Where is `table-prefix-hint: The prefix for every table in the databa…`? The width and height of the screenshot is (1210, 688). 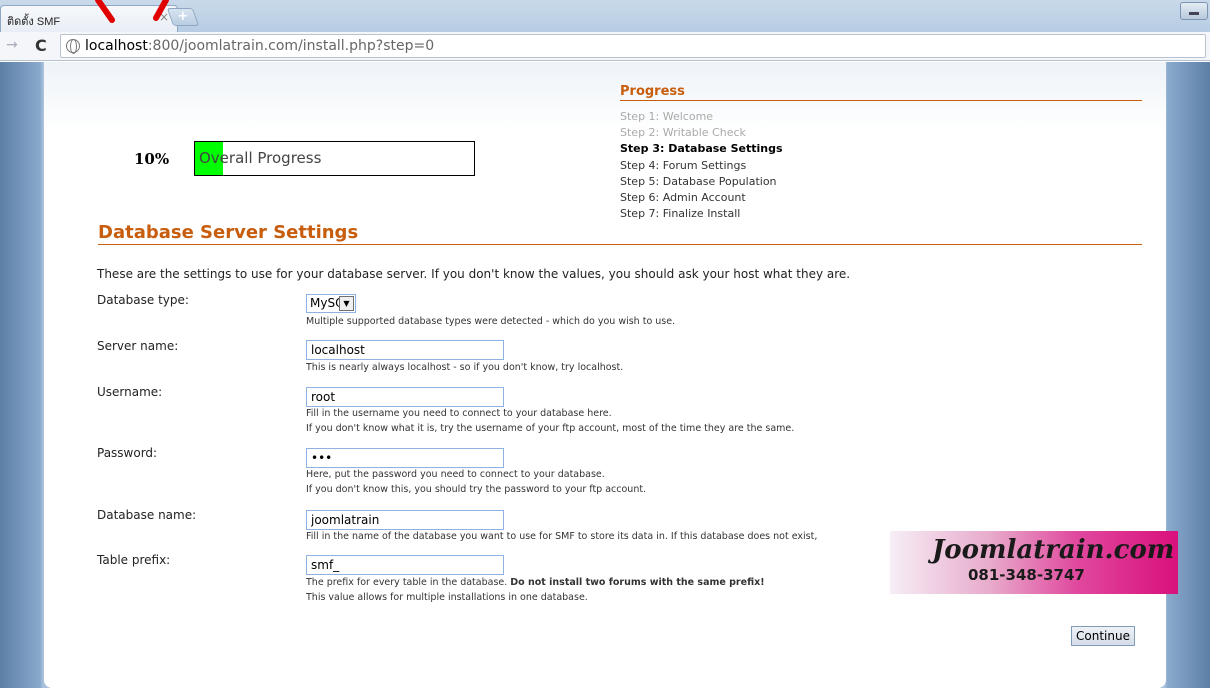 table-prefix-hint: The prefix for every table in the databa… is located at coordinates (535, 590).